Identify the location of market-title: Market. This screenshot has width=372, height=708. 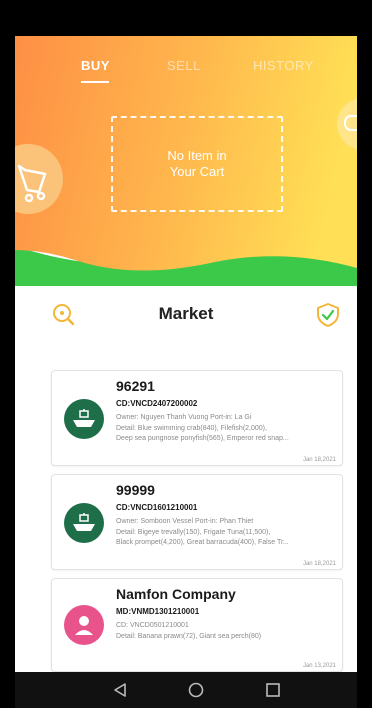
(186, 313).